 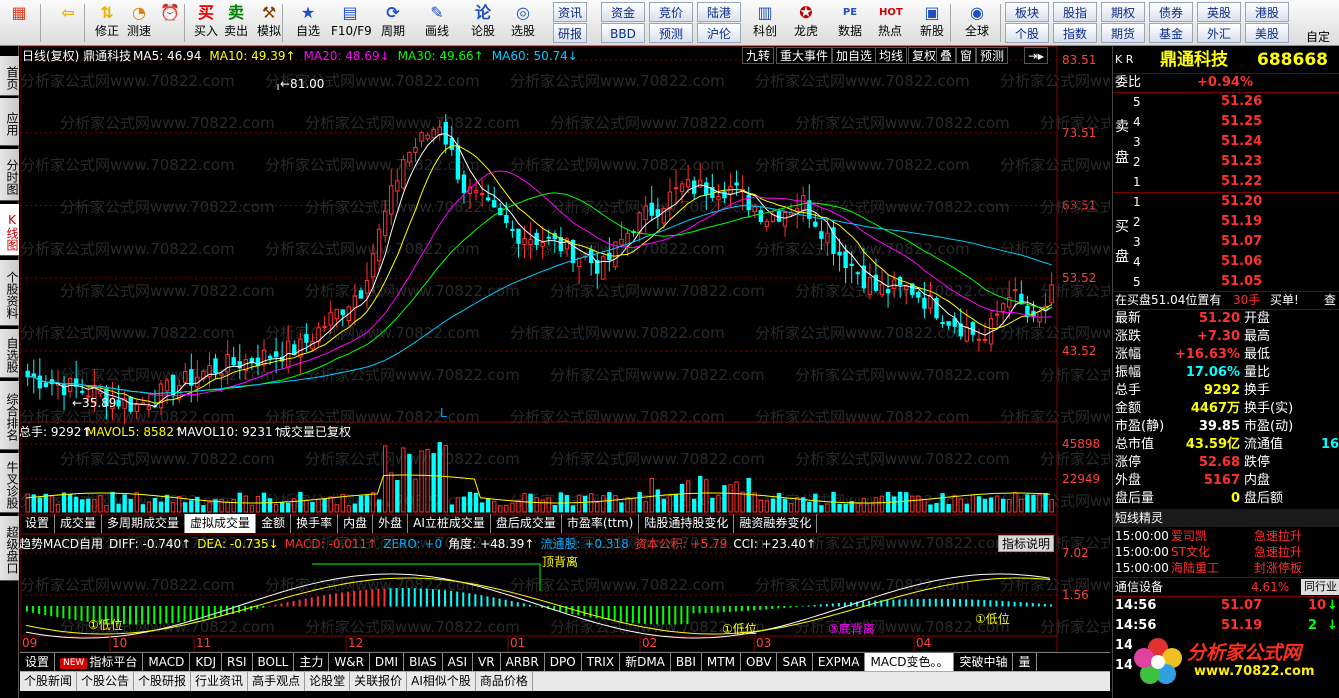 What do you see at coordinates (1226, 222) in the screenshot?
I see `bid-level-row: 2 51.19` at bounding box center [1226, 222].